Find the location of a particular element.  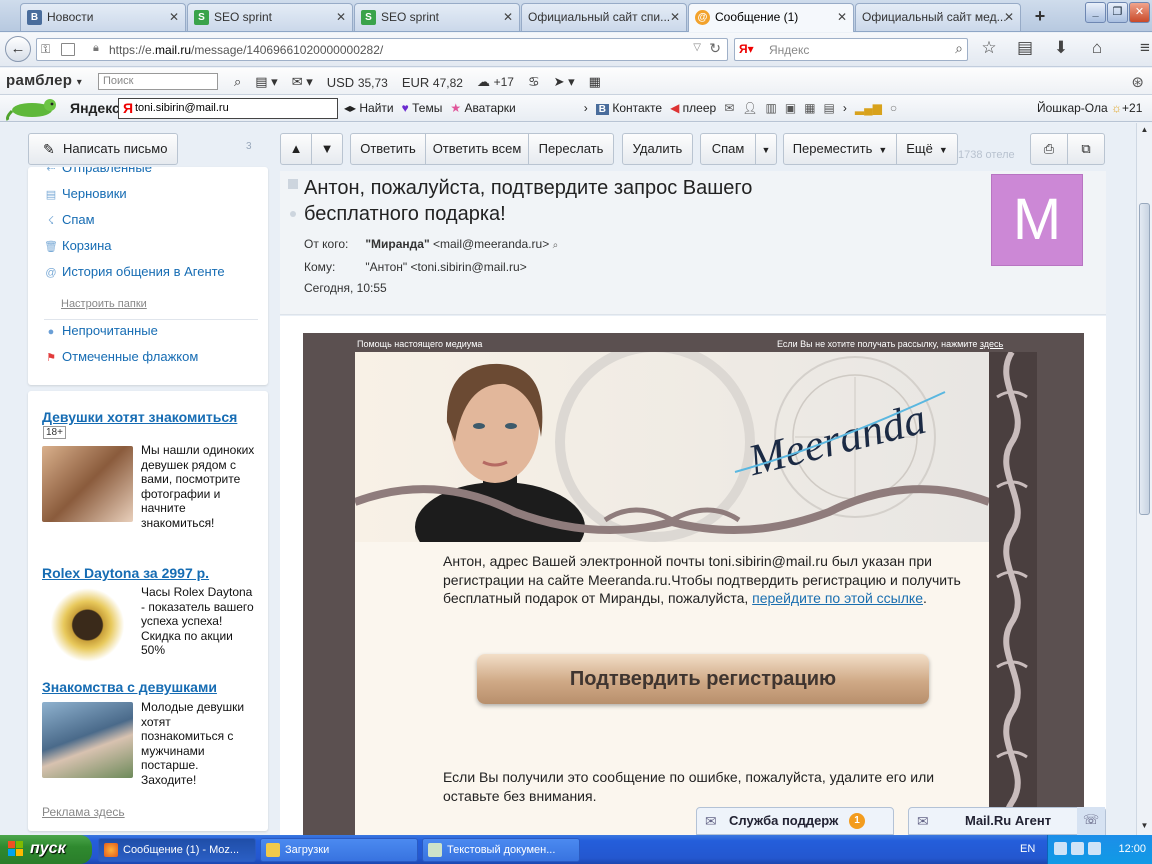

eur-rate: EUR 47,82 is located at coordinates (432, 82).